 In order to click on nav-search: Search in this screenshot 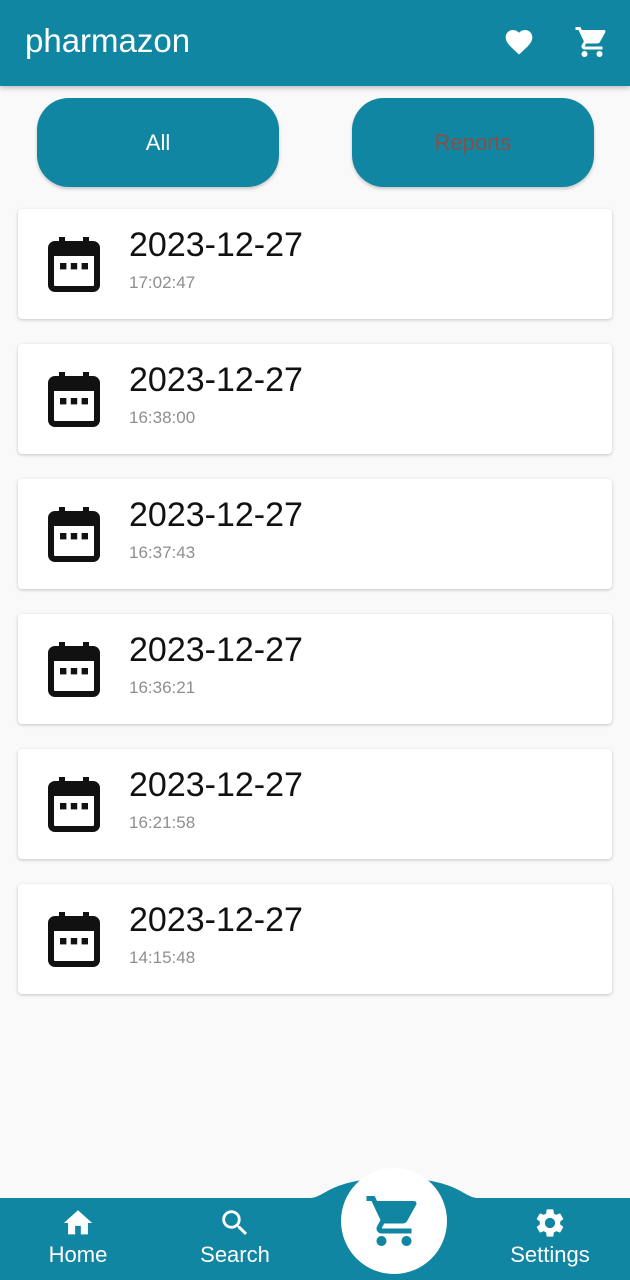, I will do `click(235, 1237)`.